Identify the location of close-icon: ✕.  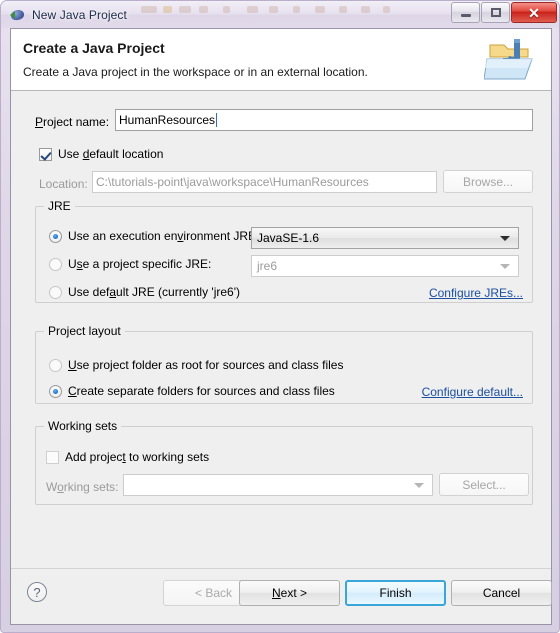
(534, 12).